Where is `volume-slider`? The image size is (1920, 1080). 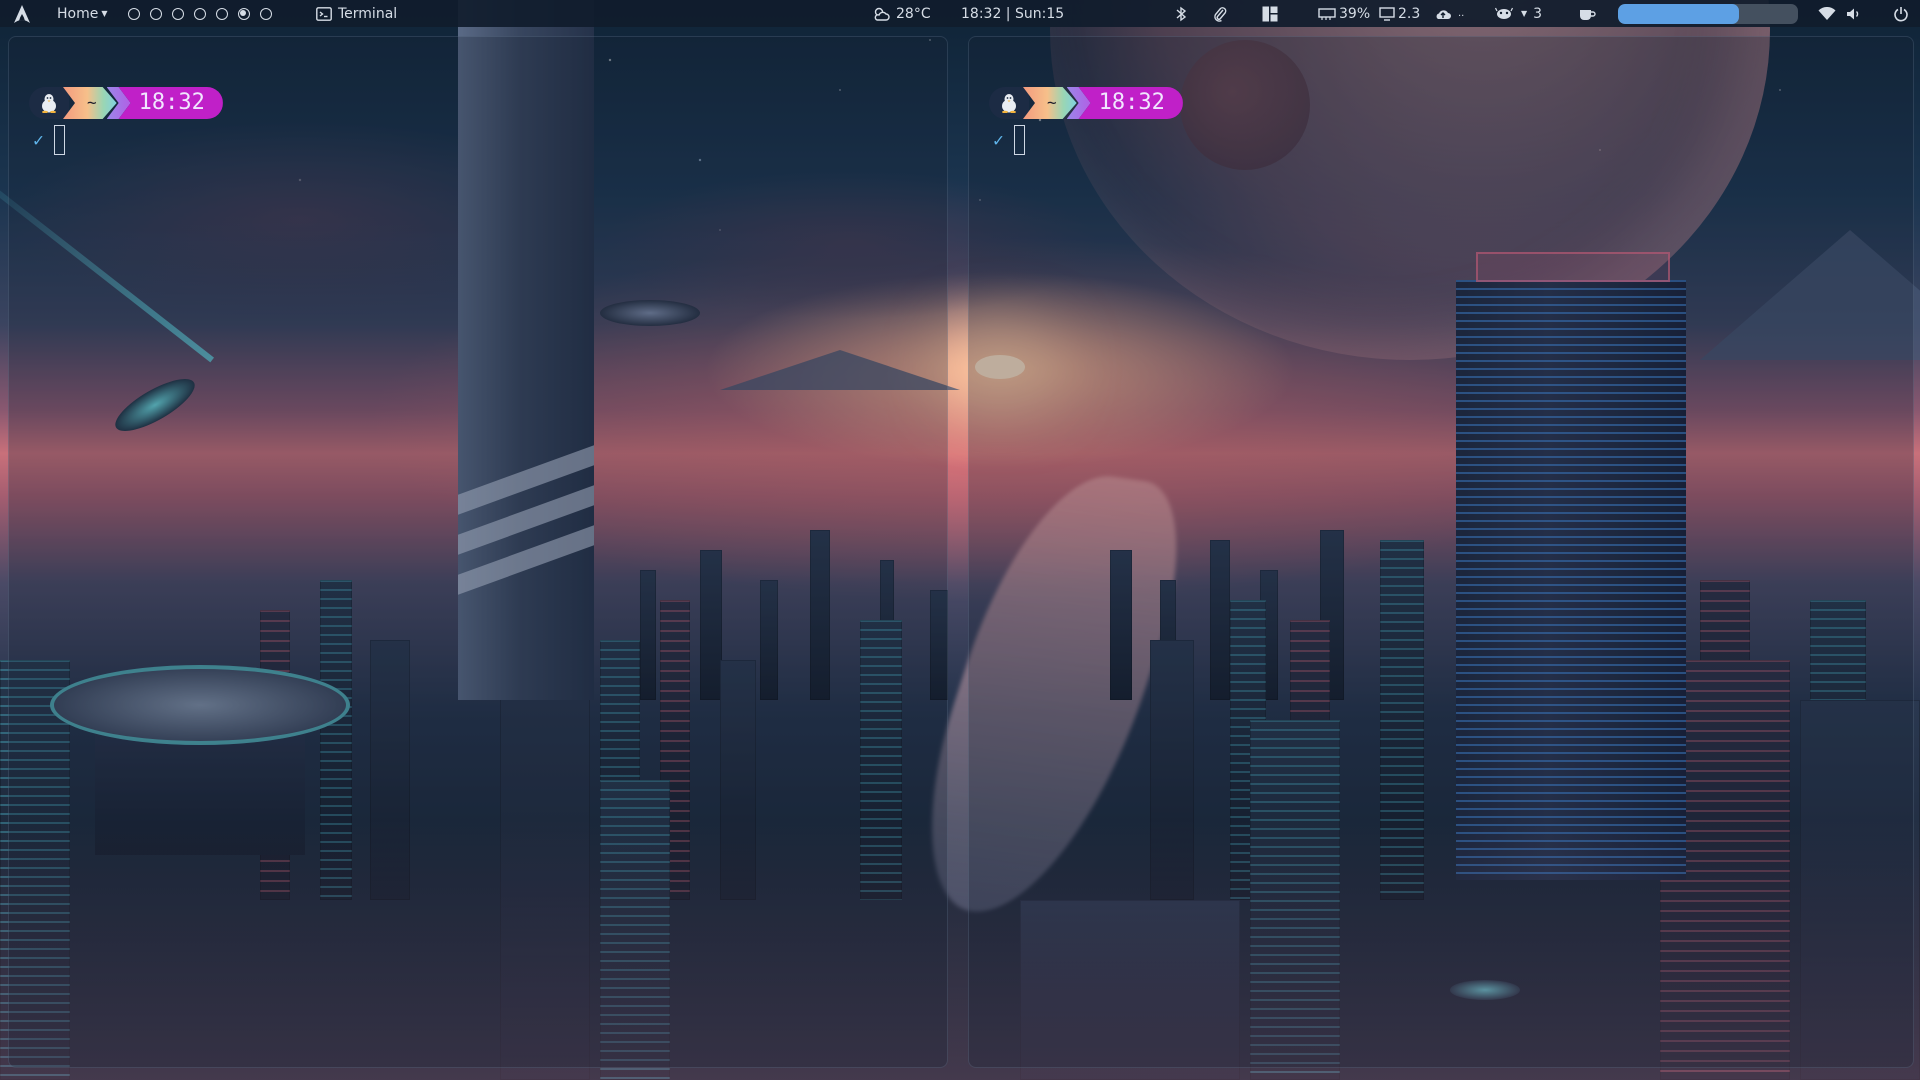 volume-slider is located at coordinates (1708, 14).